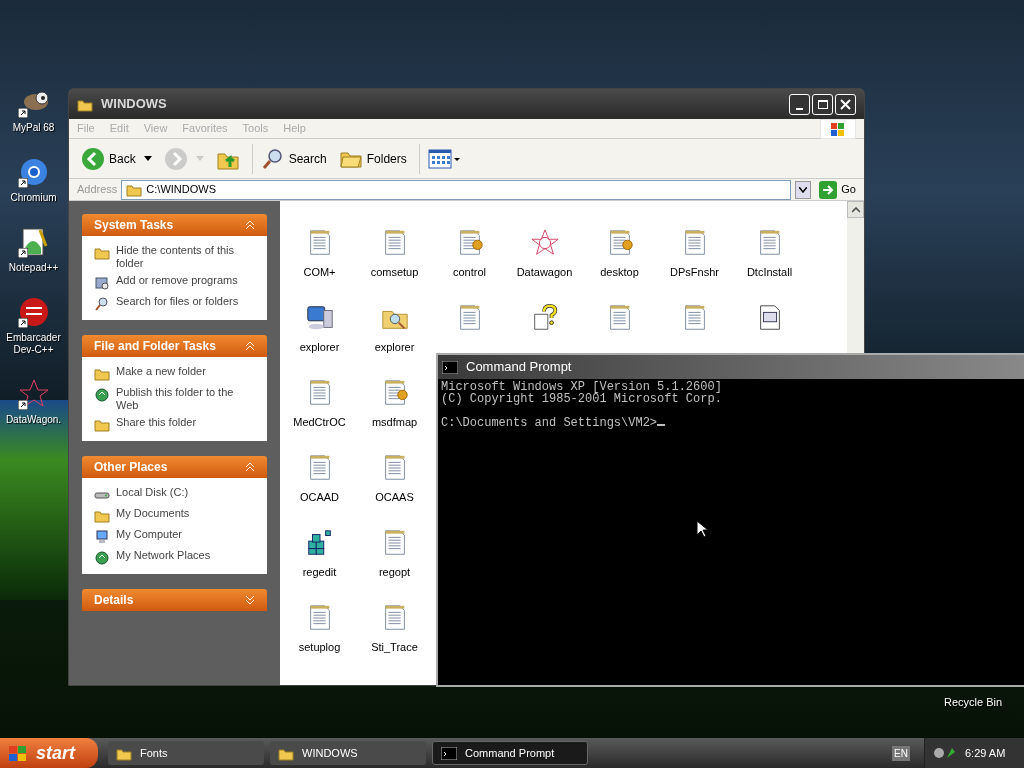 Image resolution: width=1024 pixels, height=768 pixels. What do you see at coordinates (394, 422) in the screenshot?
I see `file-name: msdfmap` at bounding box center [394, 422].